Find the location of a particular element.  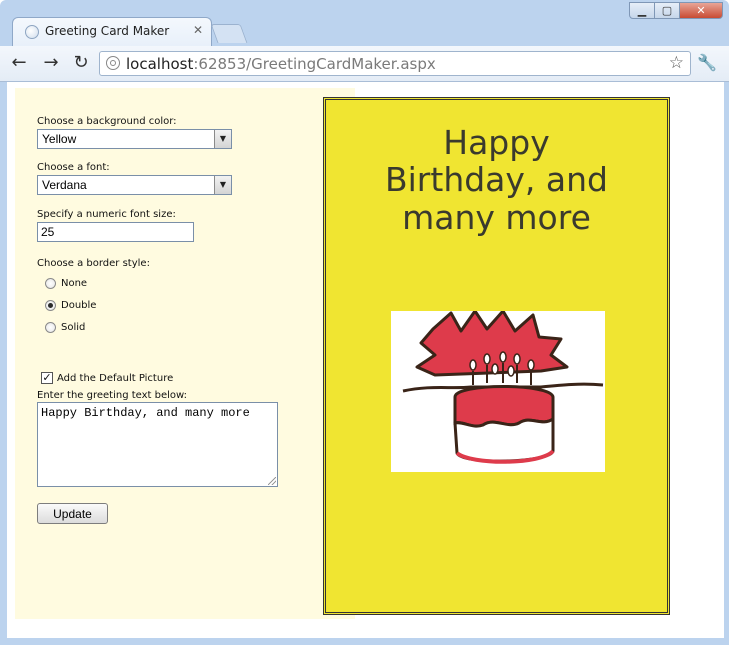

wrench-menu-icon: 🔧 is located at coordinates (707, 62).